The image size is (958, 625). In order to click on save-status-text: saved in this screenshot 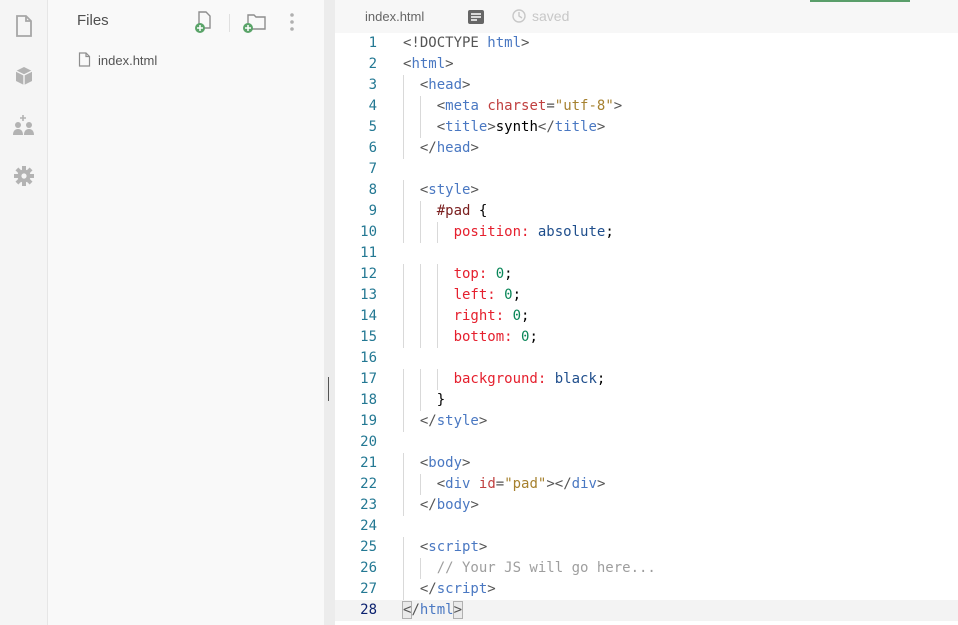, I will do `click(551, 16)`.